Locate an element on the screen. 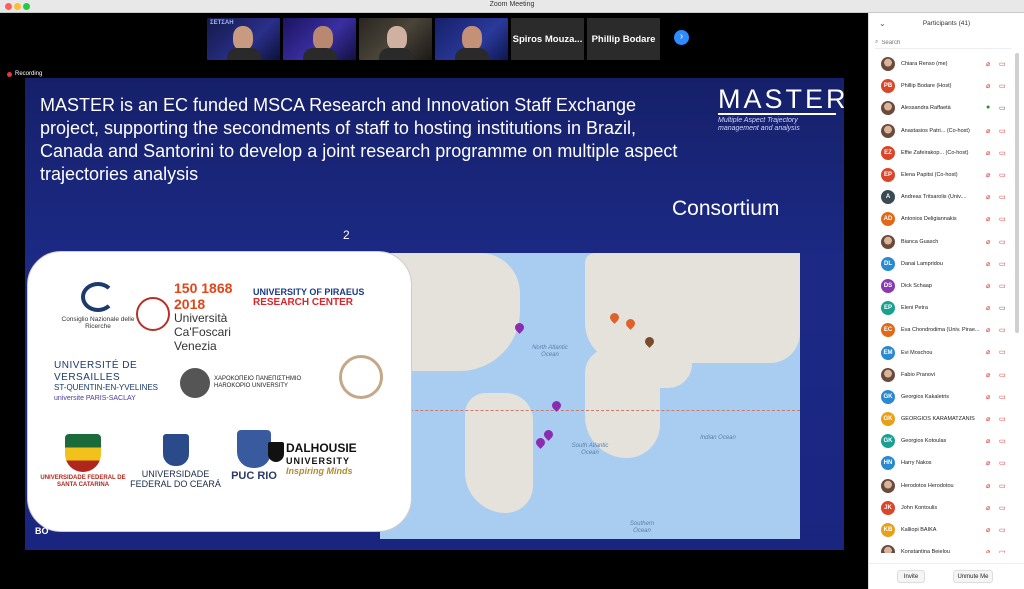 This screenshot has width=1024, height=589. video-thumbnail: ΣΕΤΣΑΗ is located at coordinates (243, 39).